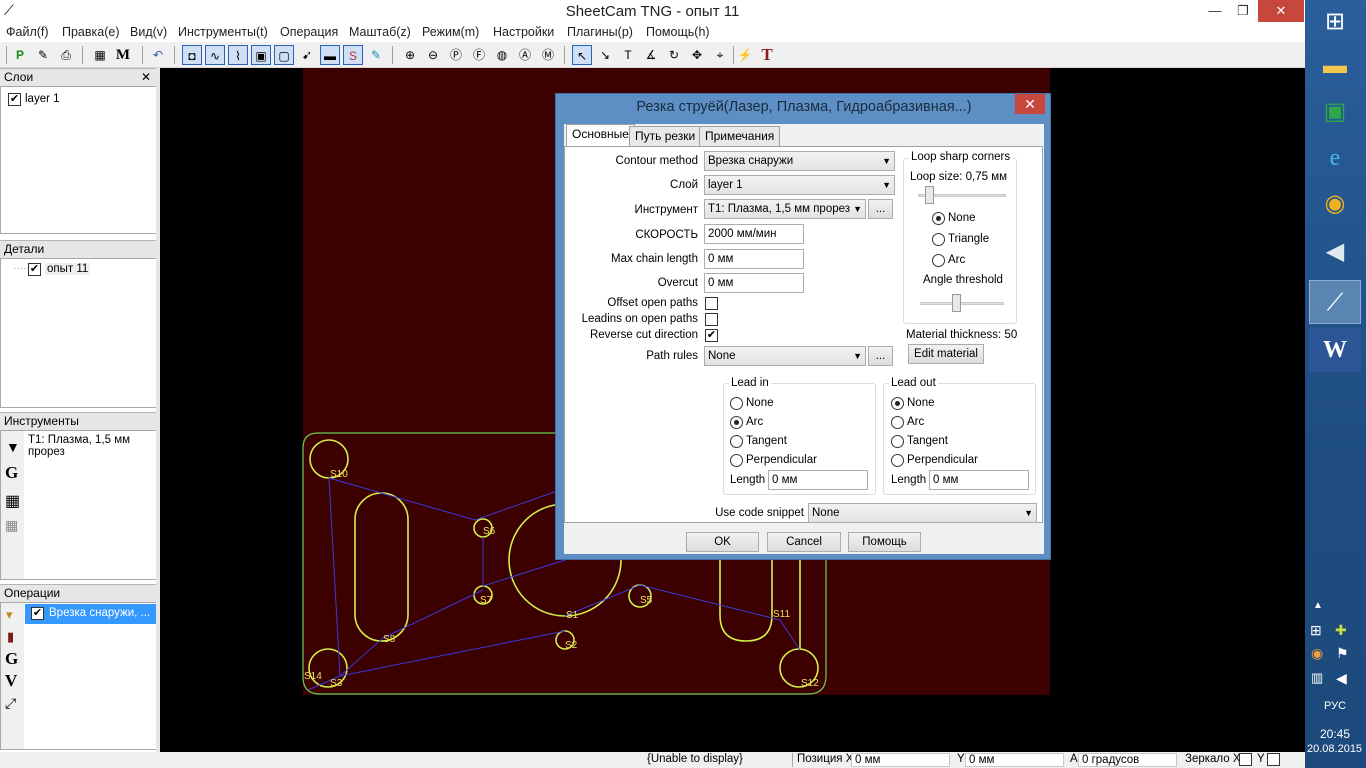 This screenshot has width=1366, height=768. What do you see at coordinates (639, 319) in the screenshot?
I see `leadins-open-label: Leadins on open paths` at bounding box center [639, 319].